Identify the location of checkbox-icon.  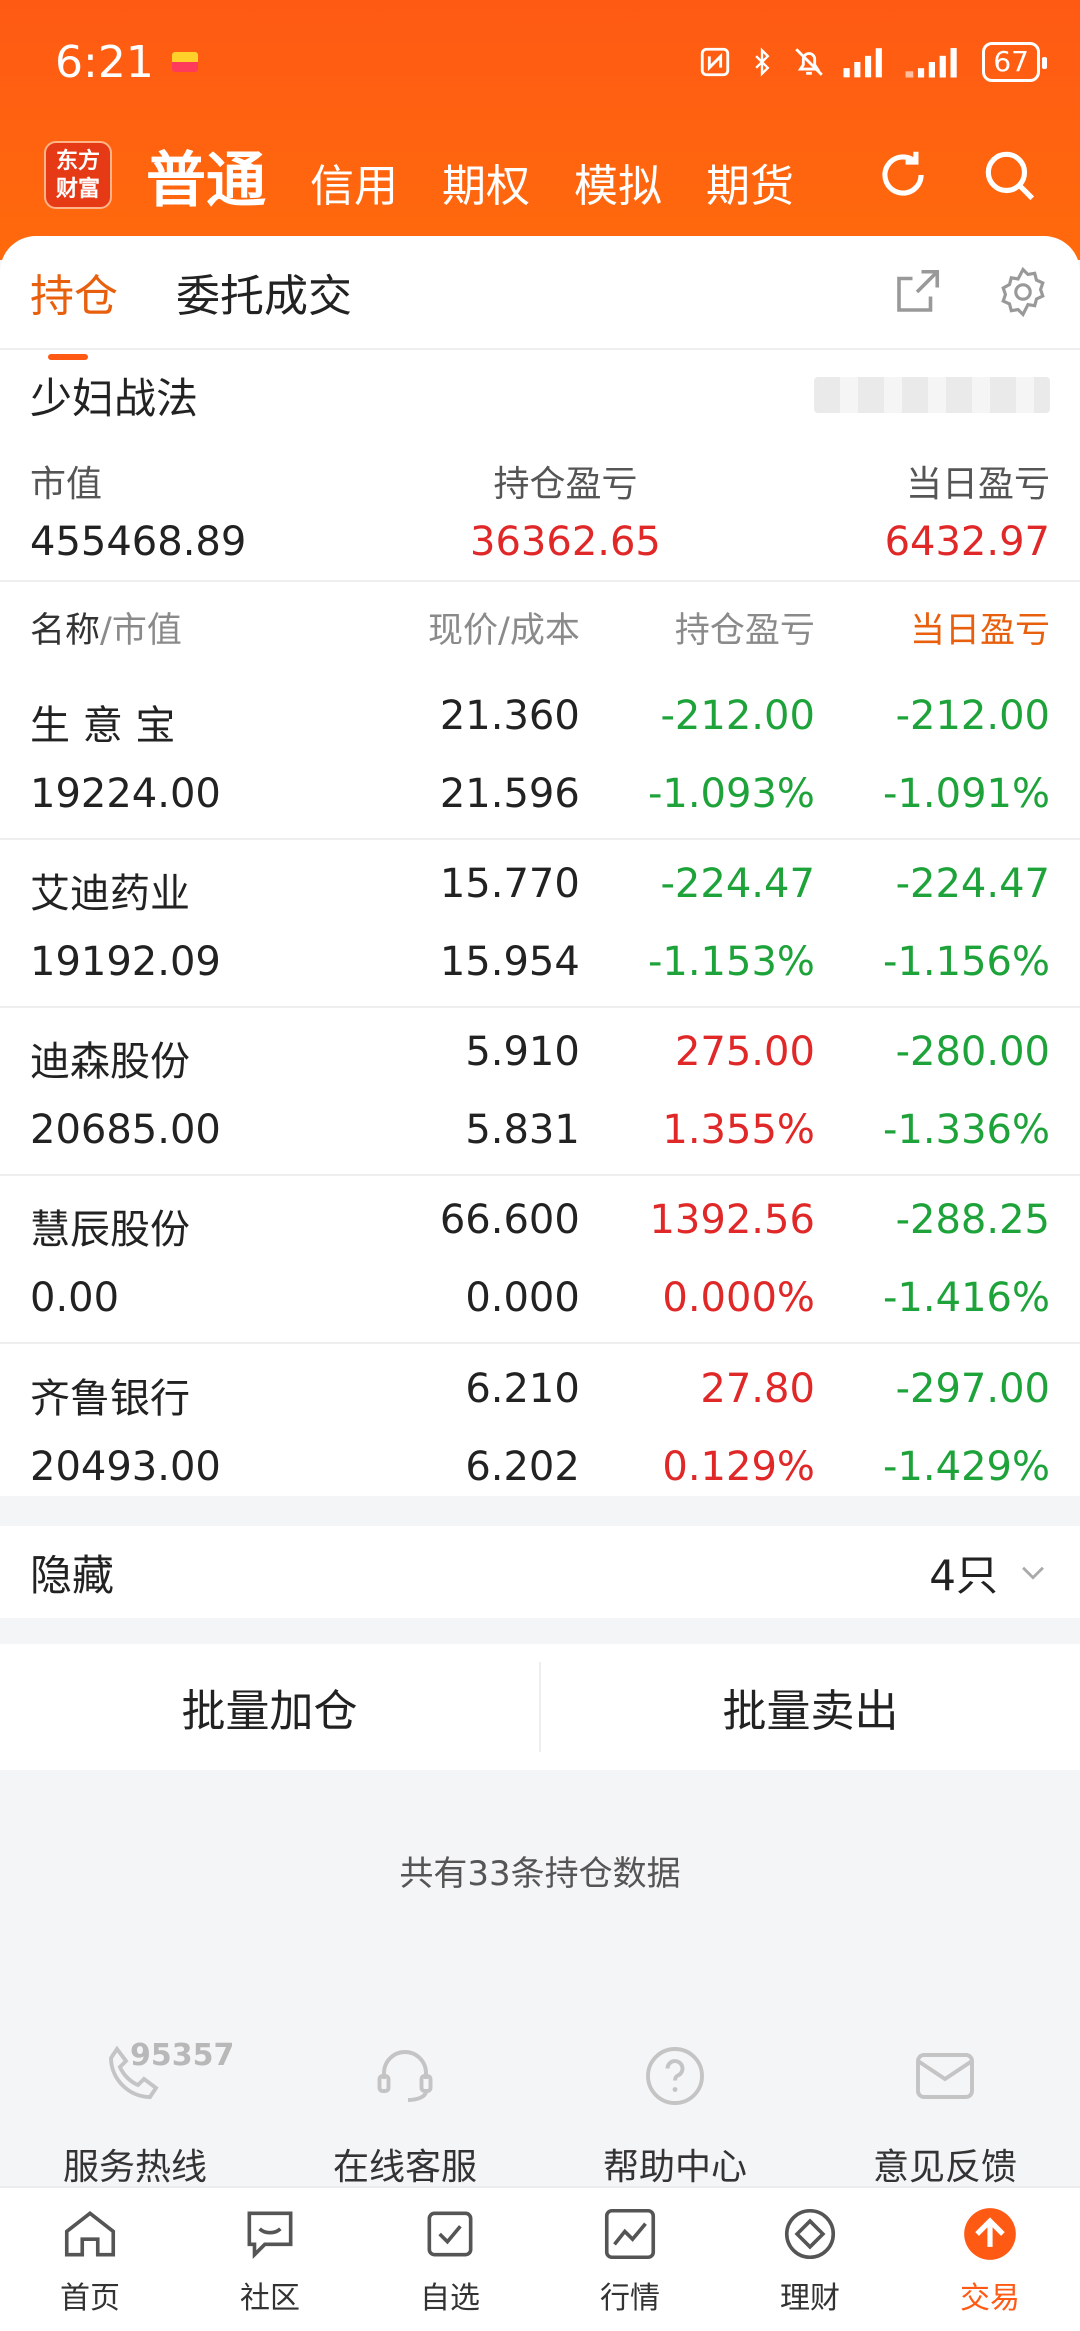
(450, 2233).